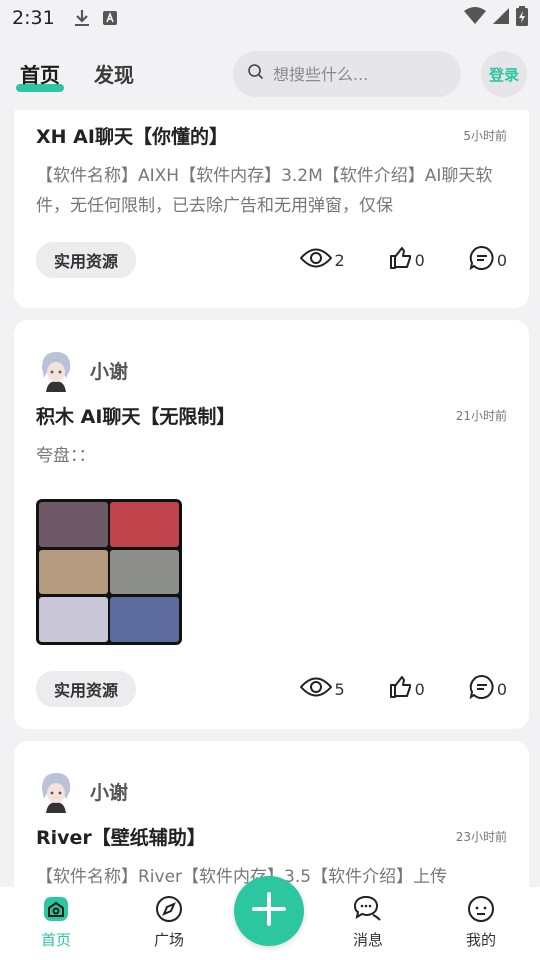 The image size is (540, 960). I want to click on top-header: 首页 发现 登录, so click(270, 73).